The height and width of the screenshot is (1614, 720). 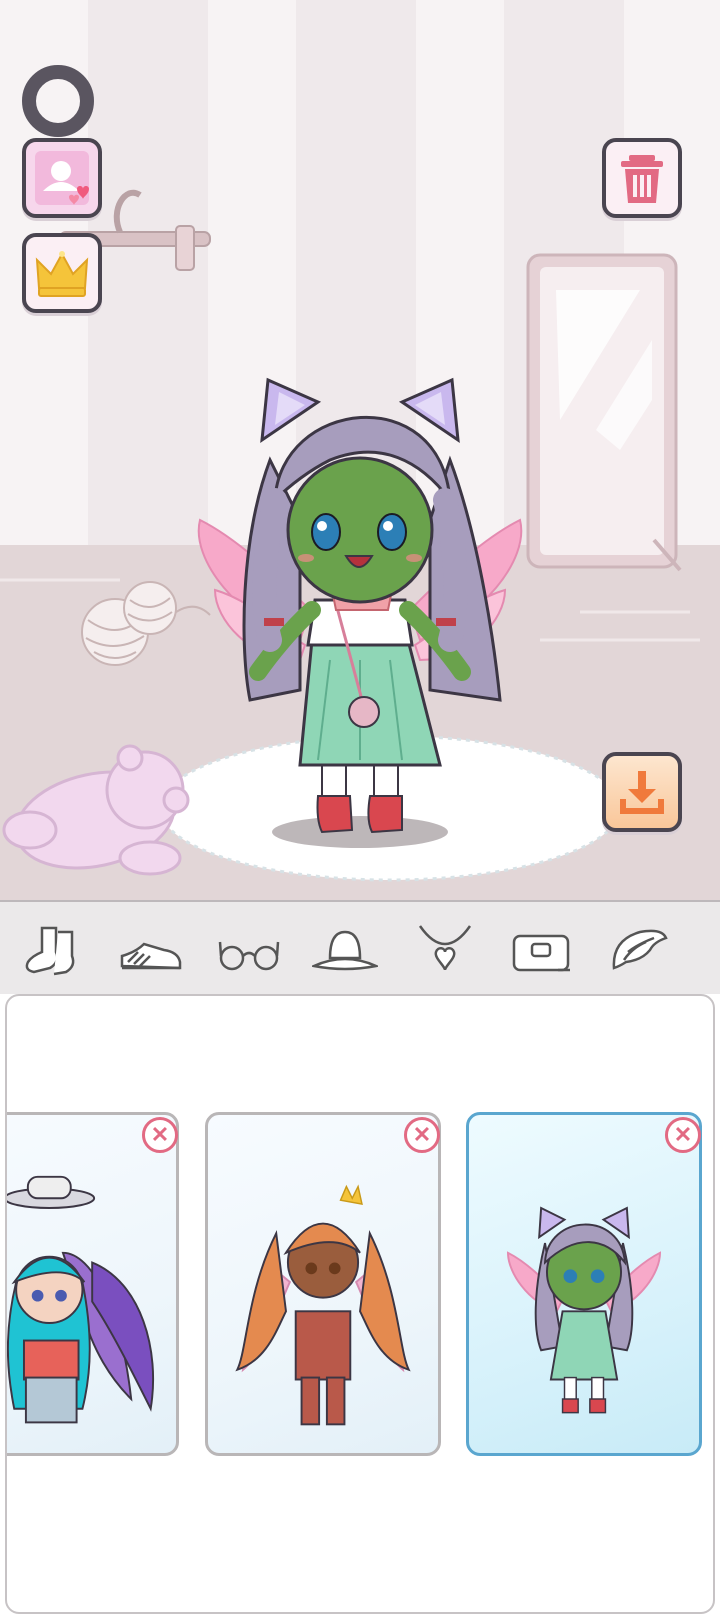 I want to click on avatar-hearts-icon, so click(x=62, y=178).